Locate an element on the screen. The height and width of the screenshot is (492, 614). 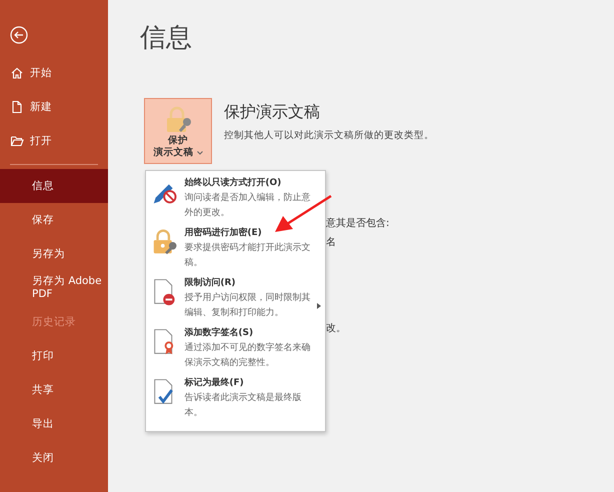
sidebar-item: 打开 is located at coordinates (54, 141).